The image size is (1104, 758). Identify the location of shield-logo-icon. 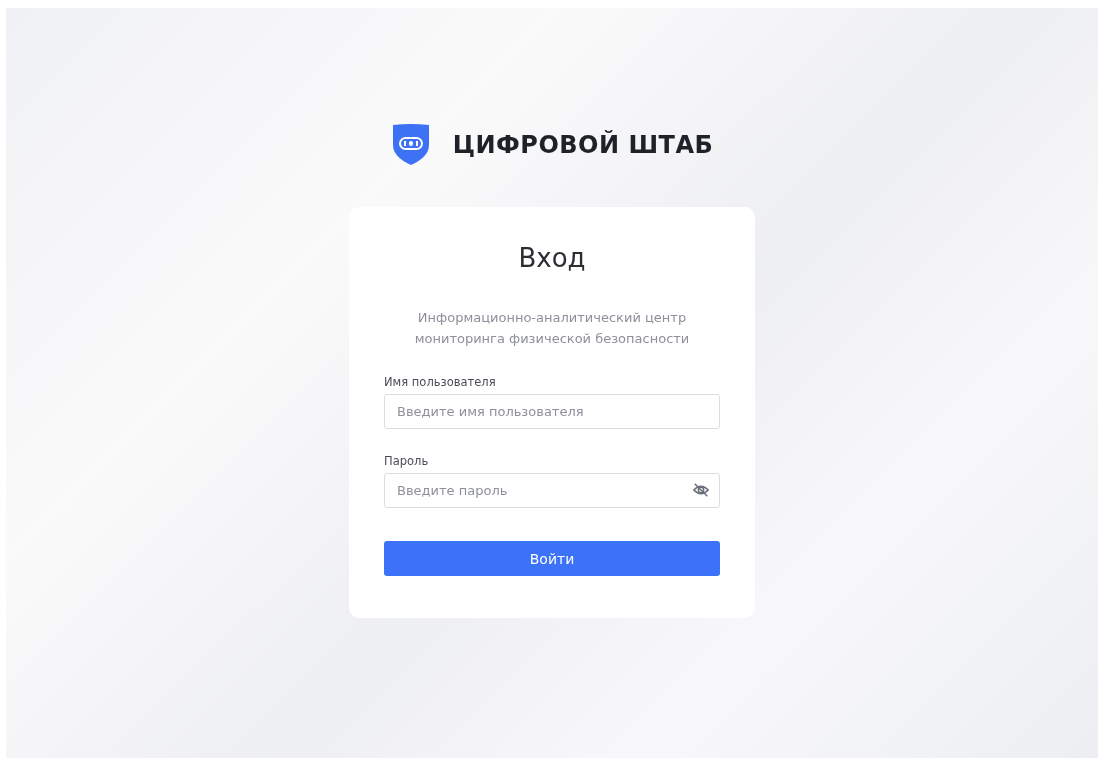
(410, 145).